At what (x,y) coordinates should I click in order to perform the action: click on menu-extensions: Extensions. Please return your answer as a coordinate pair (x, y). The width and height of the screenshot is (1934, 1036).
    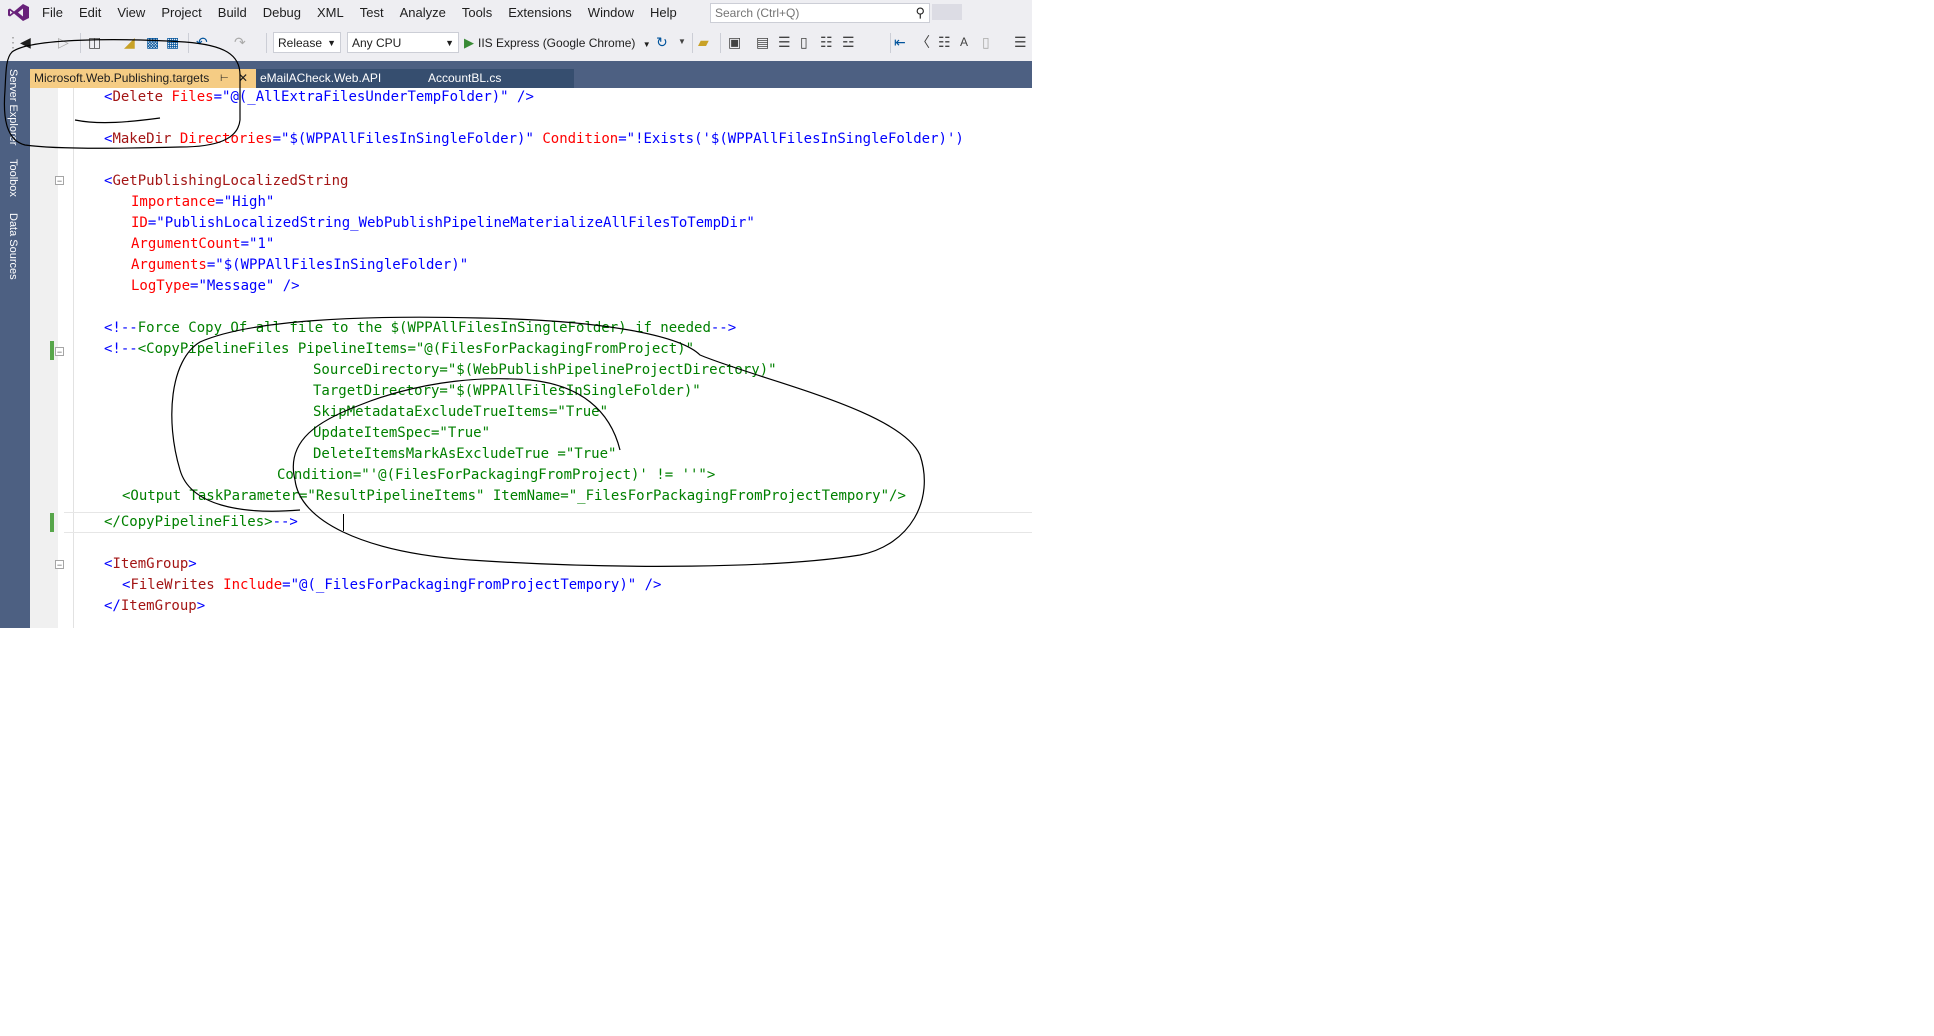
    Looking at the image, I should click on (540, 12).